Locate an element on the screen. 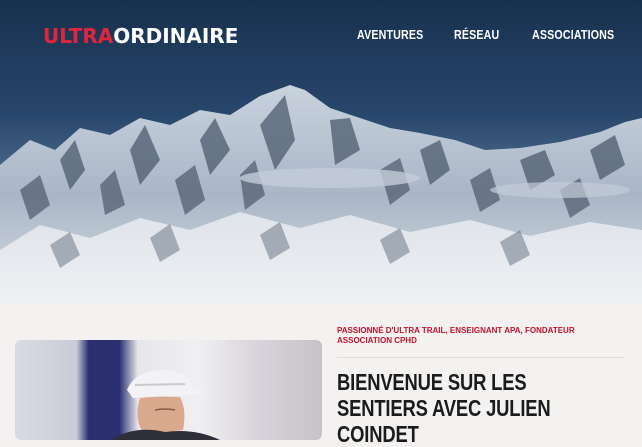 Image resolution: width=642 pixels, height=447 pixels. runner-photo is located at coordinates (168, 390).